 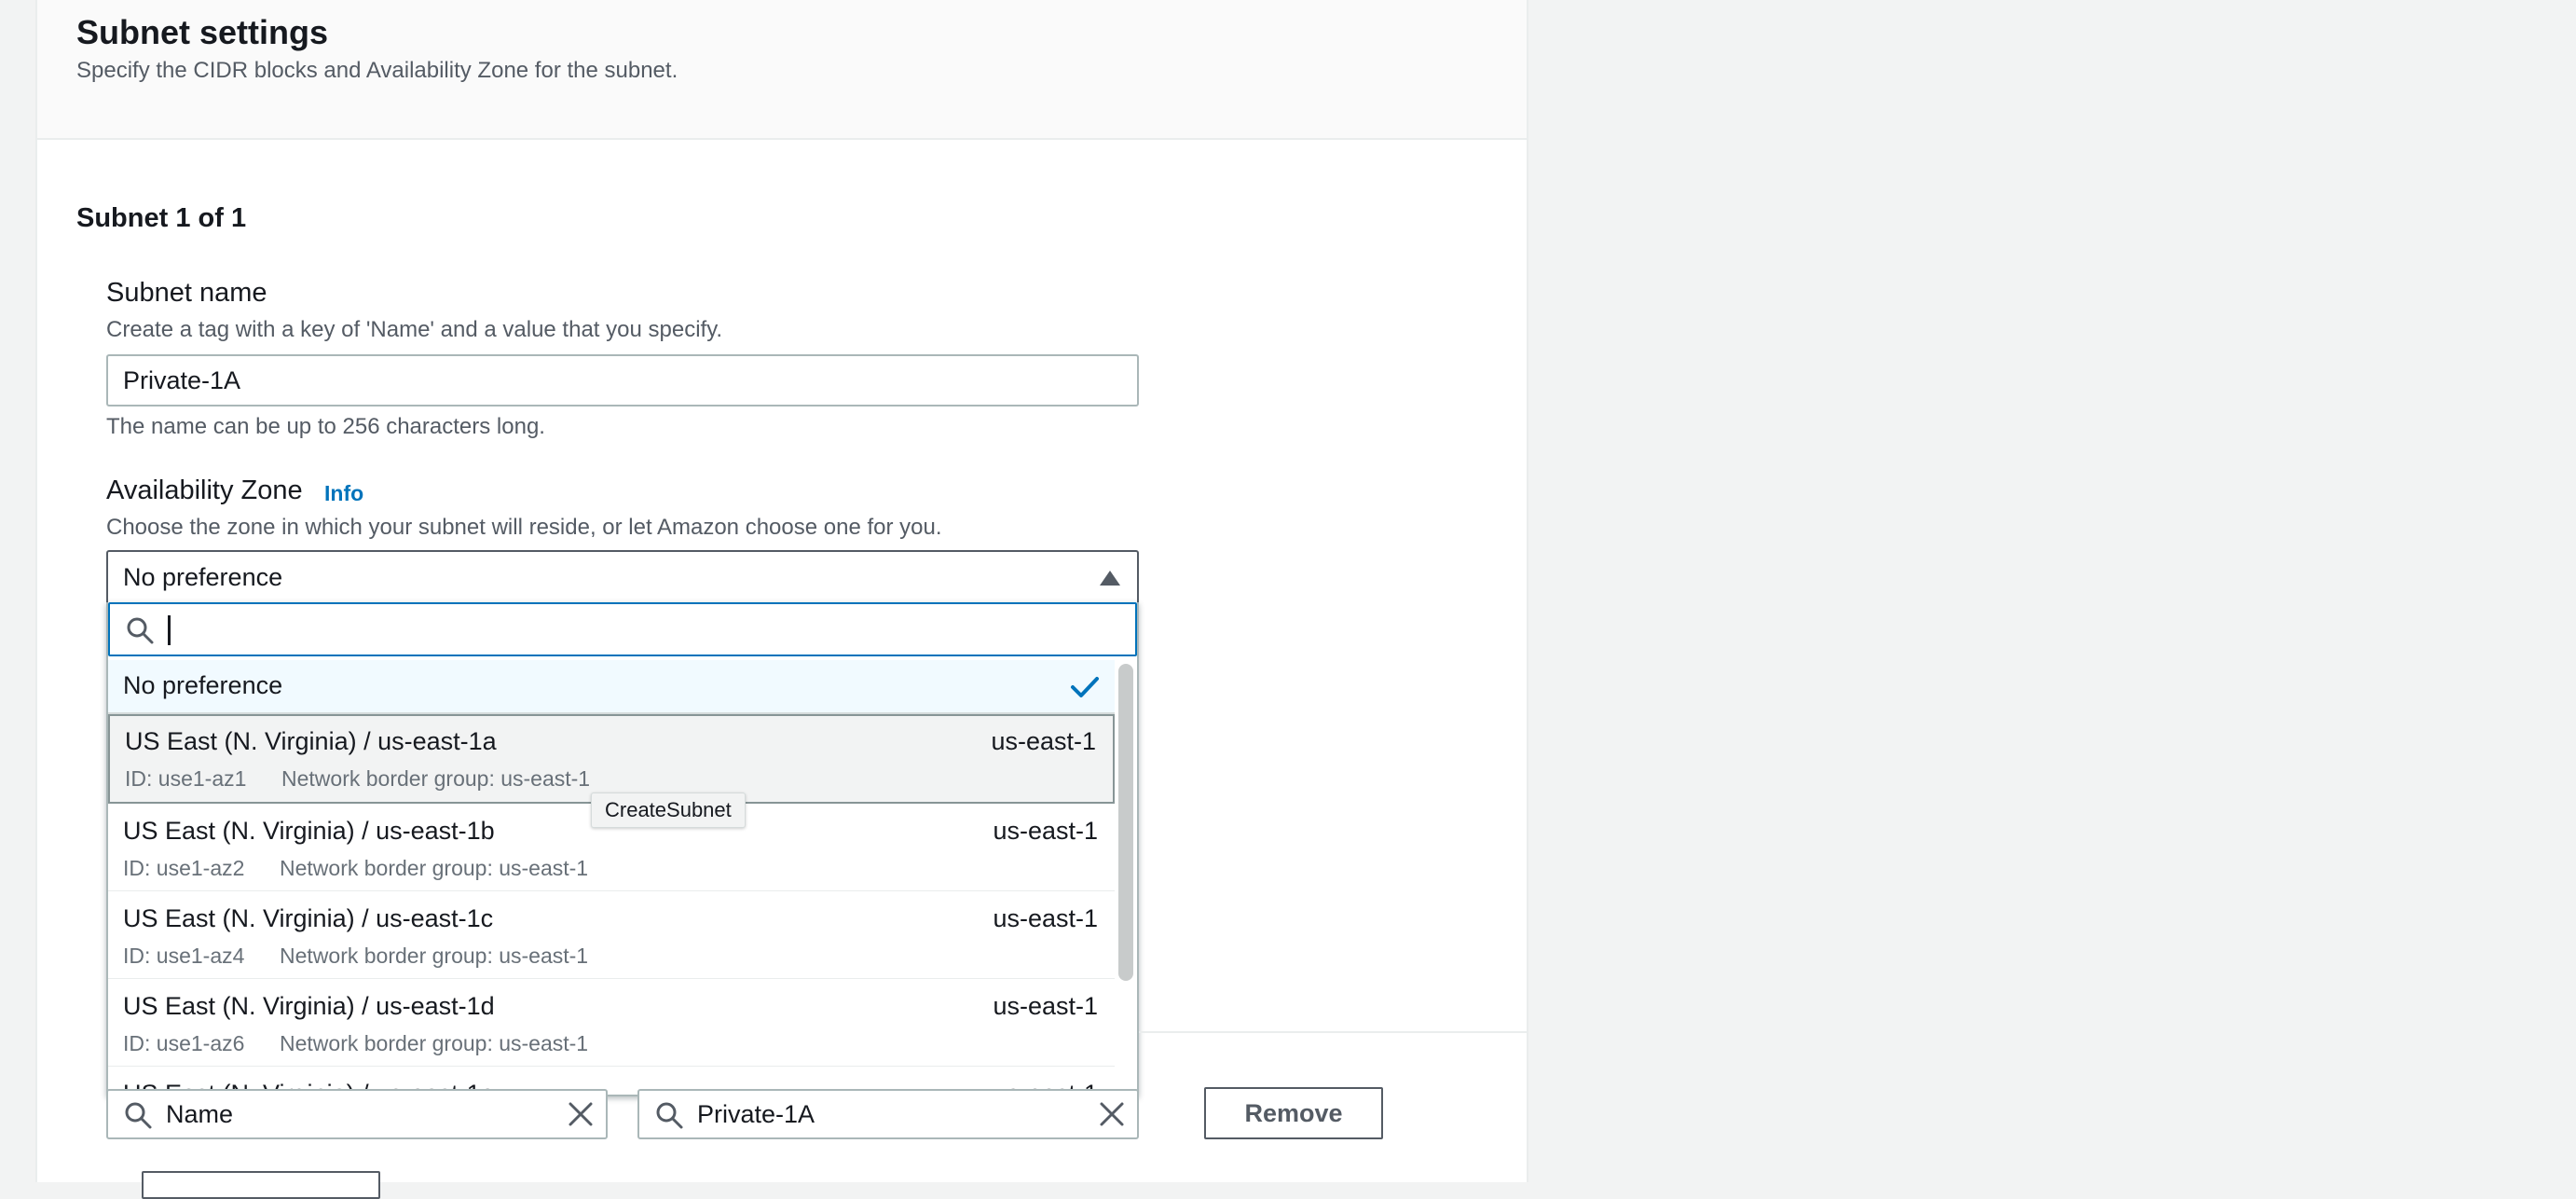 I want to click on dropdown-search-input, so click(x=622, y=629).